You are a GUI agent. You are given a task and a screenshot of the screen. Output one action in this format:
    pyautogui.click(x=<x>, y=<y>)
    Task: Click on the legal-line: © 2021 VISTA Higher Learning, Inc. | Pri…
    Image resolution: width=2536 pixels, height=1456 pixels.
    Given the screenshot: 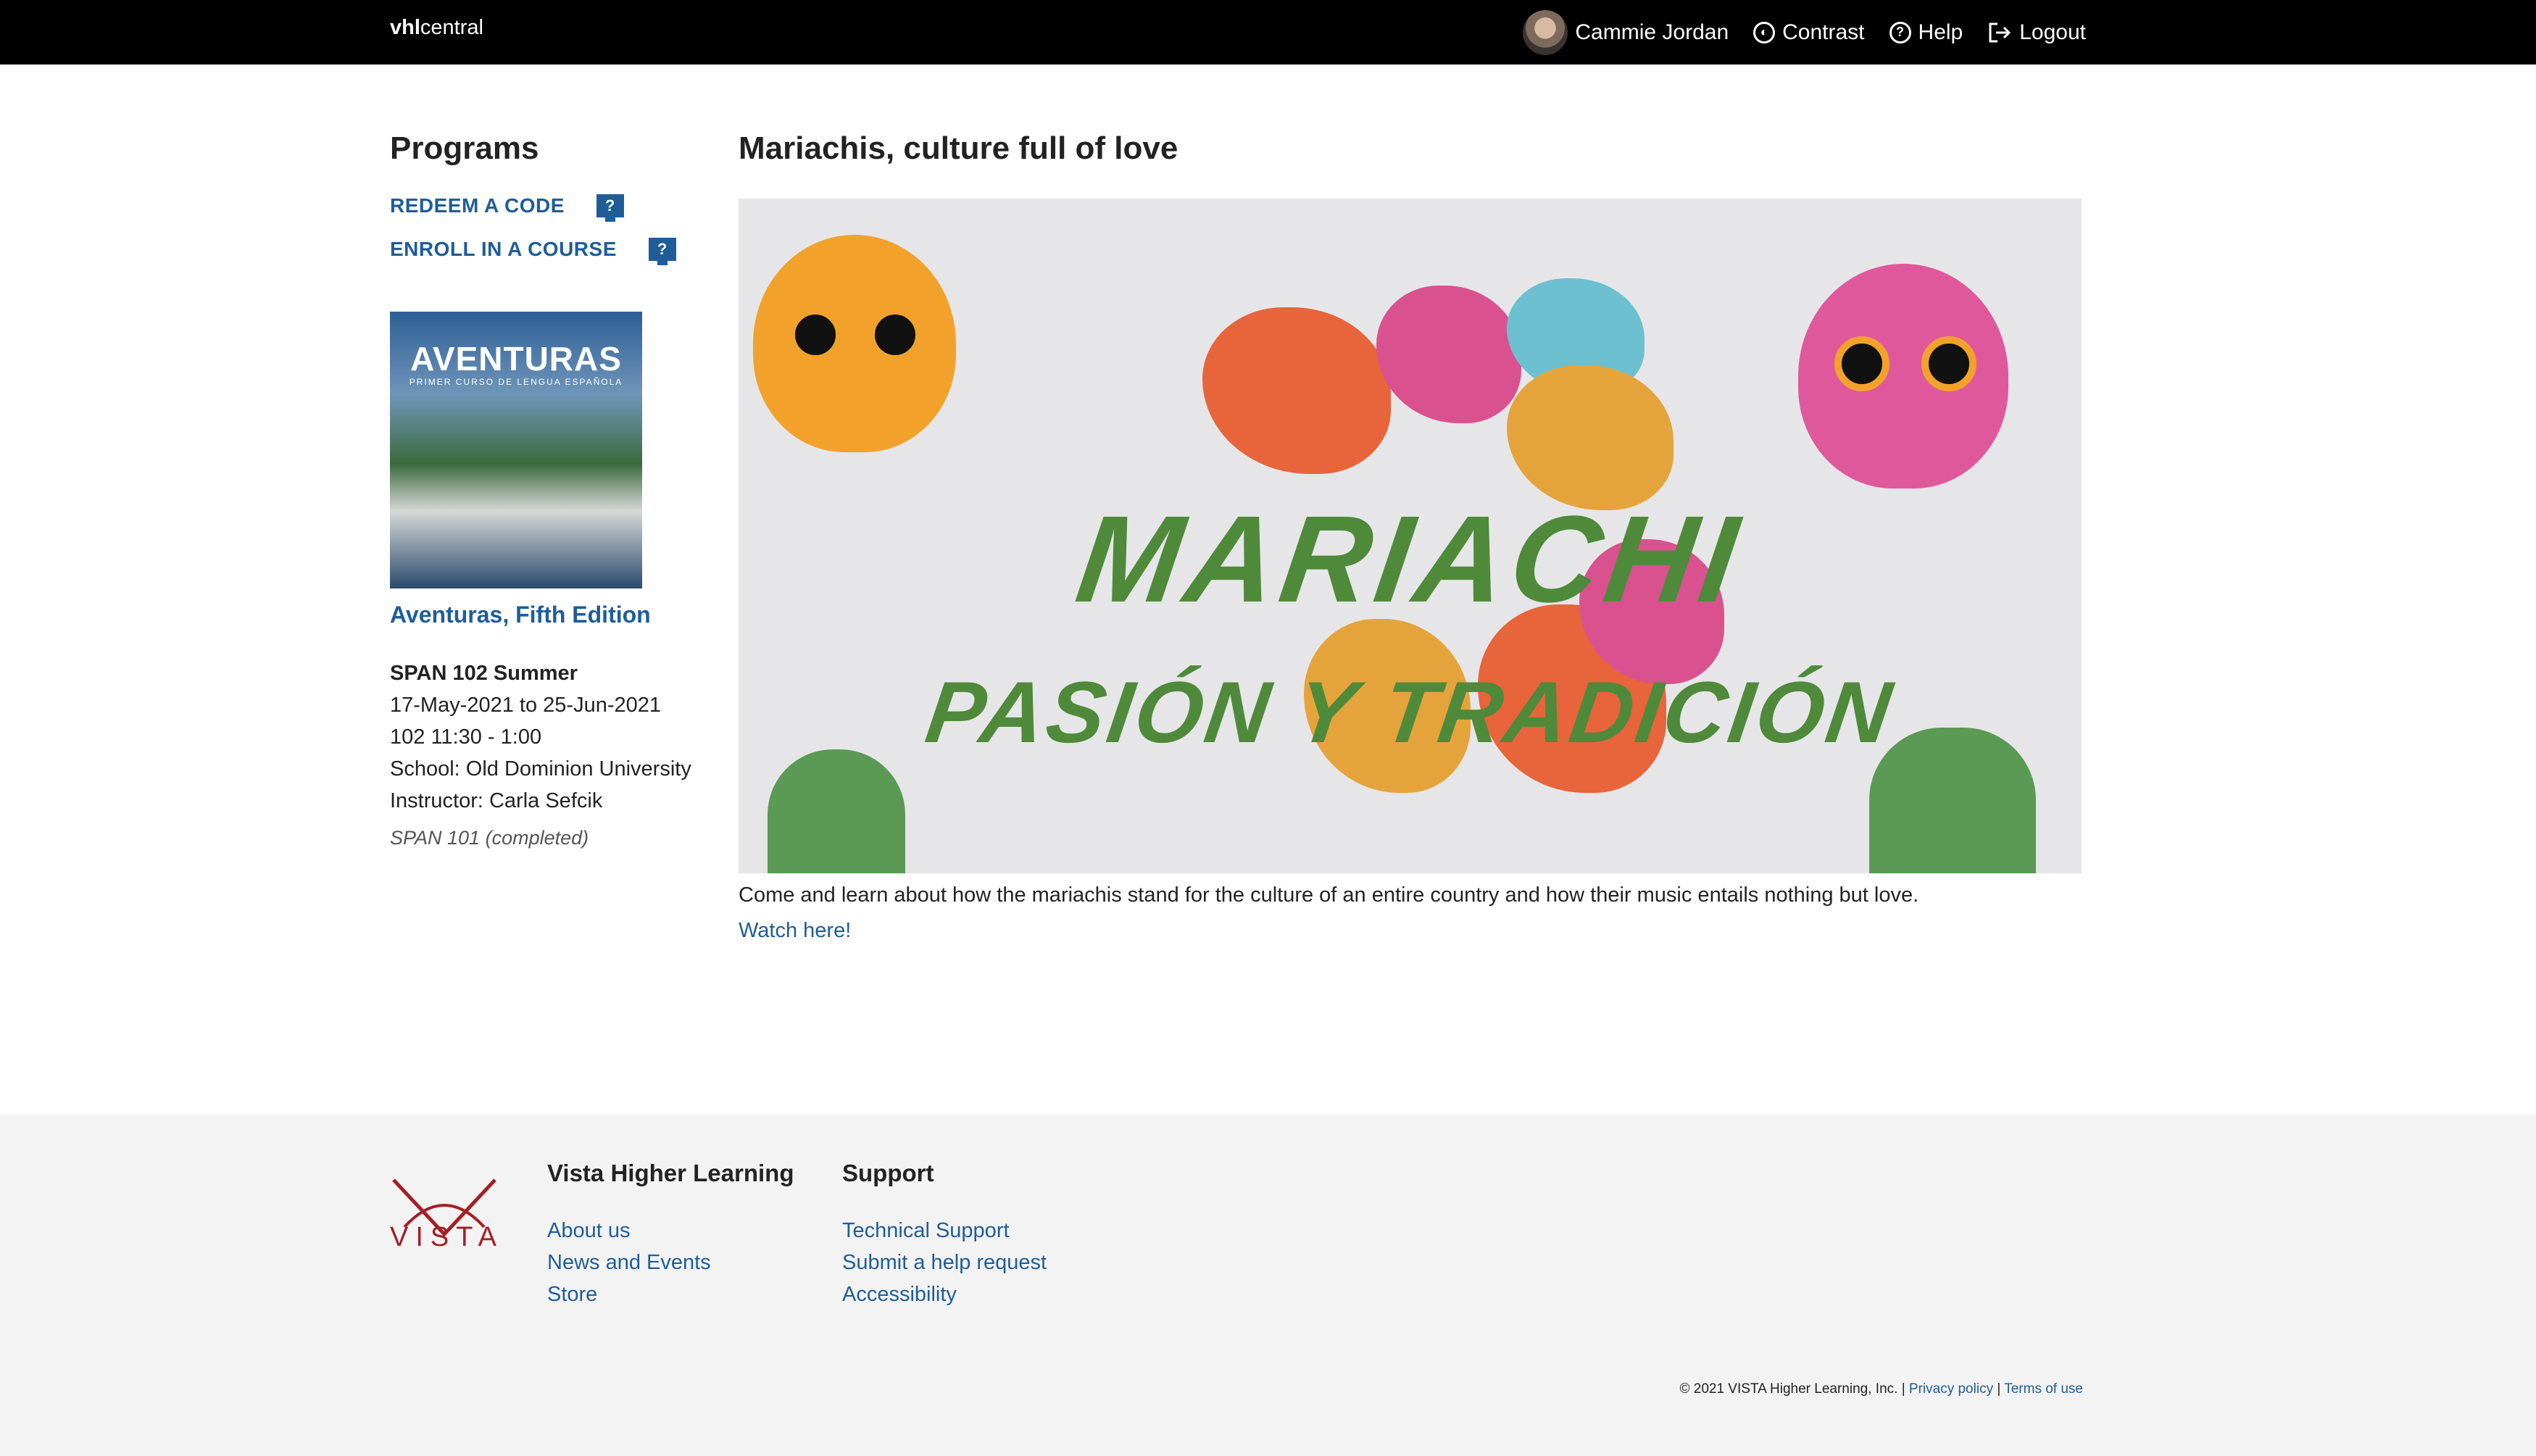 What is the action you would take?
    pyautogui.click(x=1881, y=1389)
    